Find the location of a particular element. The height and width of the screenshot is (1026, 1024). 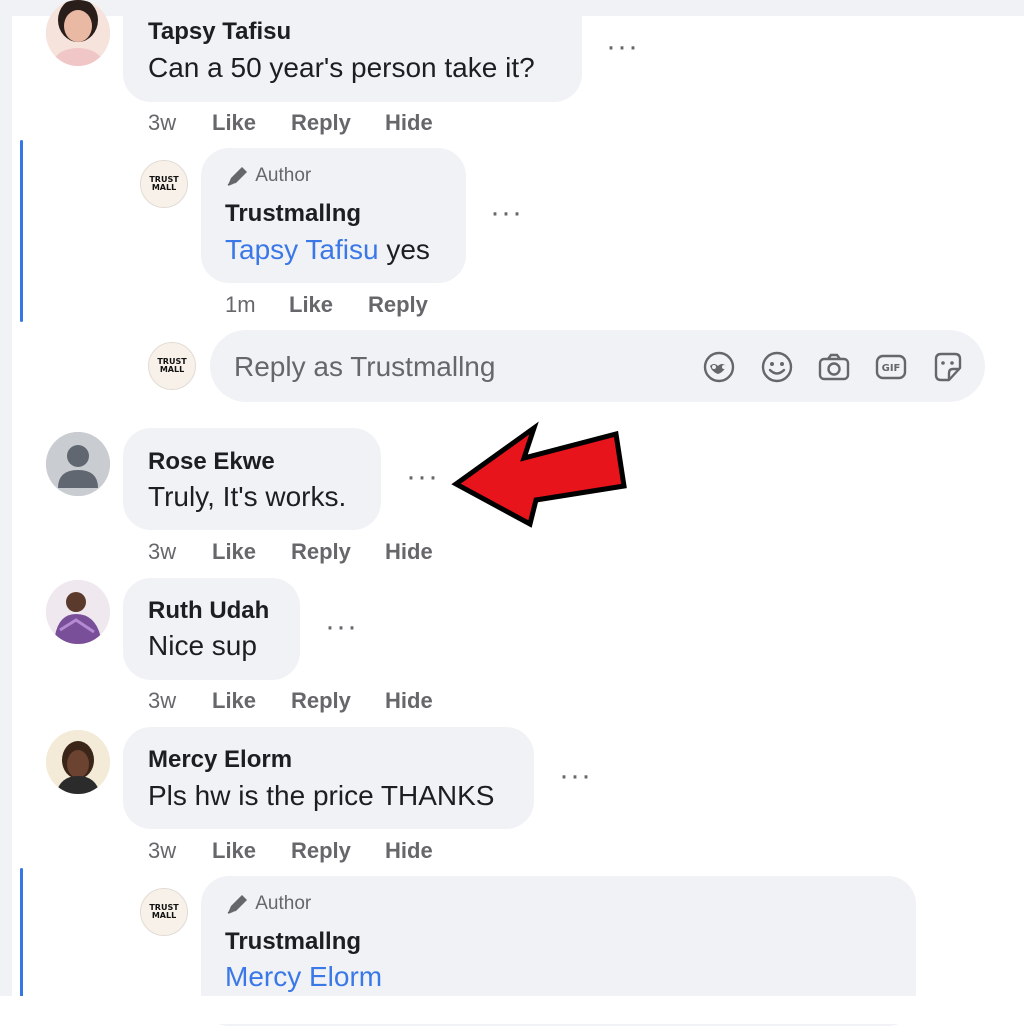

default-profile-icon is located at coordinates (78, 464).